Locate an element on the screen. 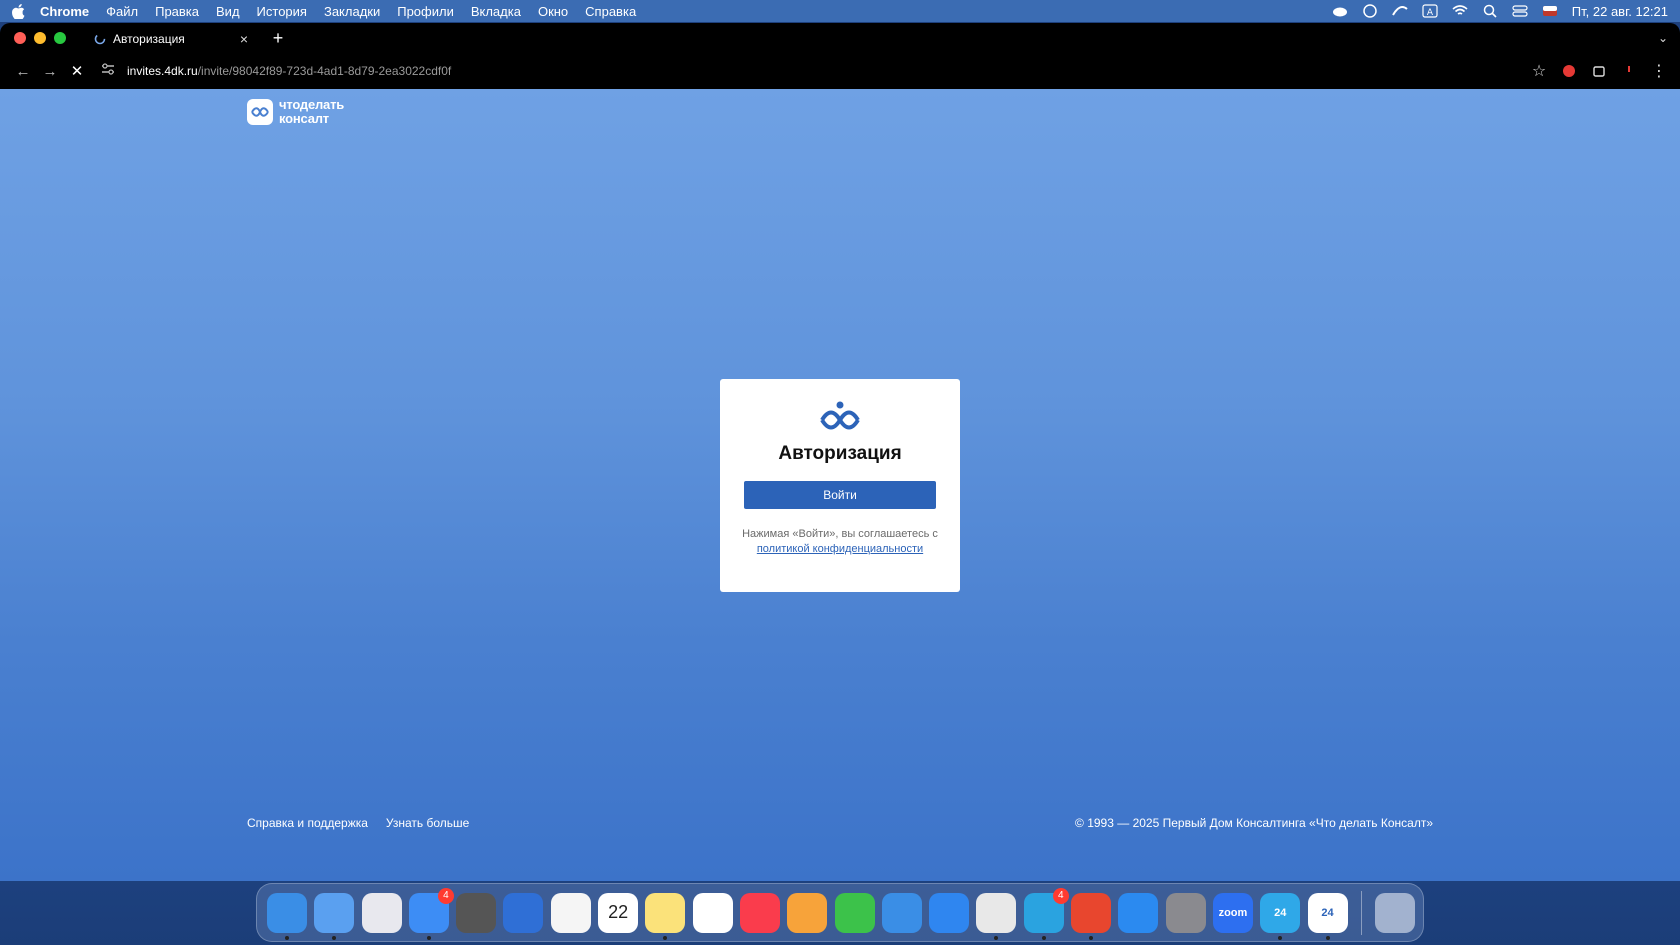 The height and width of the screenshot is (945, 1680). menu-edit: Правка is located at coordinates (177, 11).